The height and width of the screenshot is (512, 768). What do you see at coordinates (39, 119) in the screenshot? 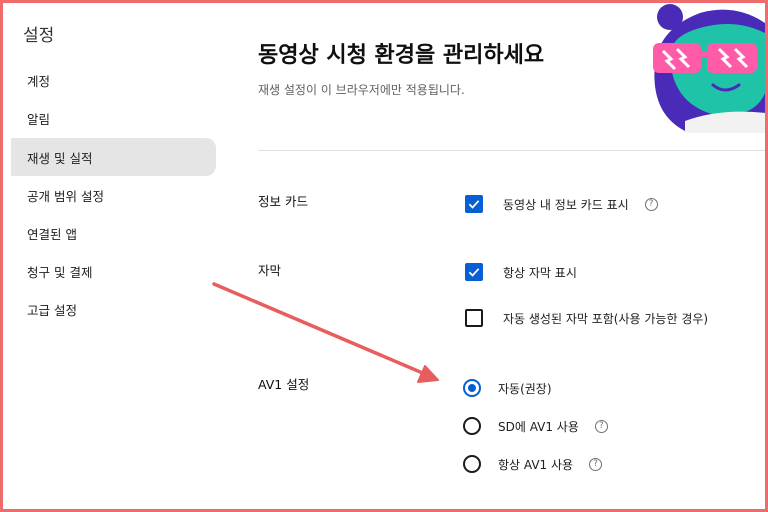
I see `sidebar-item-label: 알림` at bounding box center [39, 119].